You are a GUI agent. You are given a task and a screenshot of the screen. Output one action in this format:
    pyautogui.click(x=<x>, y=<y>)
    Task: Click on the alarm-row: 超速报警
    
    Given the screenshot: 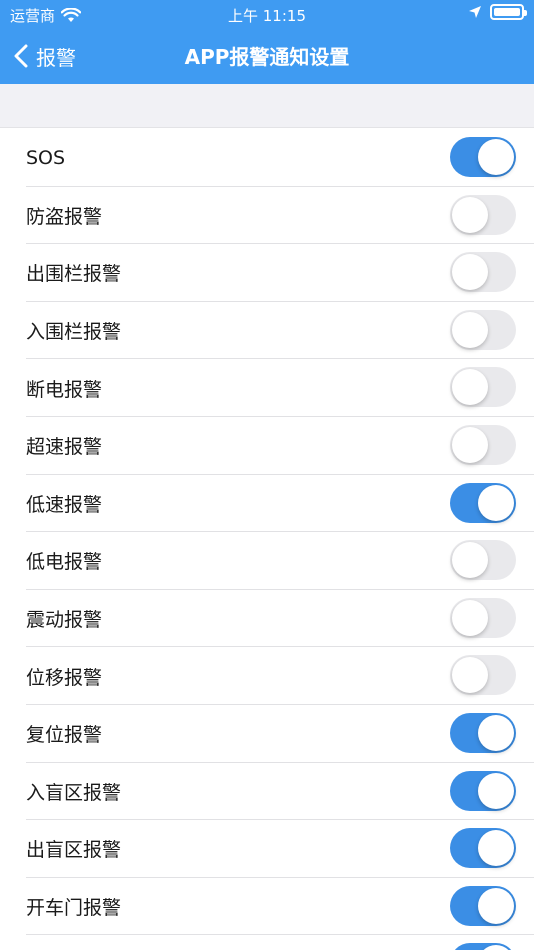 What is the action you would take?
    pyautogui.click(x=267, y=446)
    